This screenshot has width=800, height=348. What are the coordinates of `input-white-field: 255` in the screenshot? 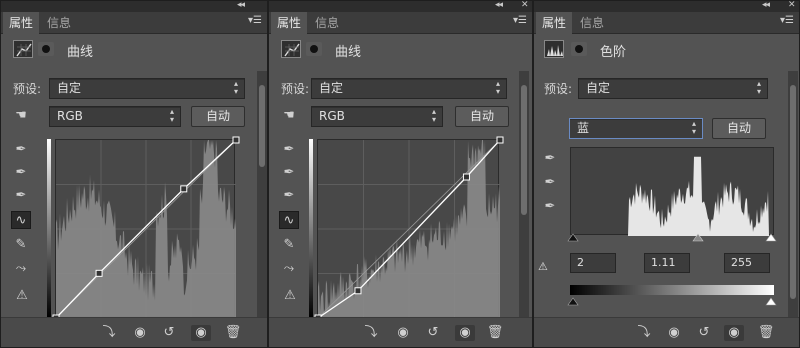 It's located at (747, 263).